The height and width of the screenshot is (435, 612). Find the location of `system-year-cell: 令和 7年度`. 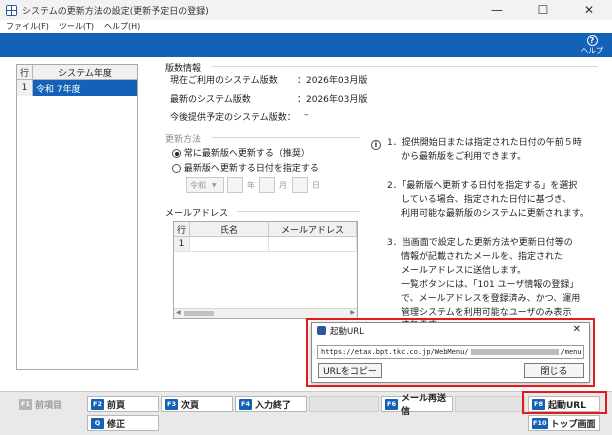

system-year-cell: 令和 7年度 is located at coordinates (85, 88).